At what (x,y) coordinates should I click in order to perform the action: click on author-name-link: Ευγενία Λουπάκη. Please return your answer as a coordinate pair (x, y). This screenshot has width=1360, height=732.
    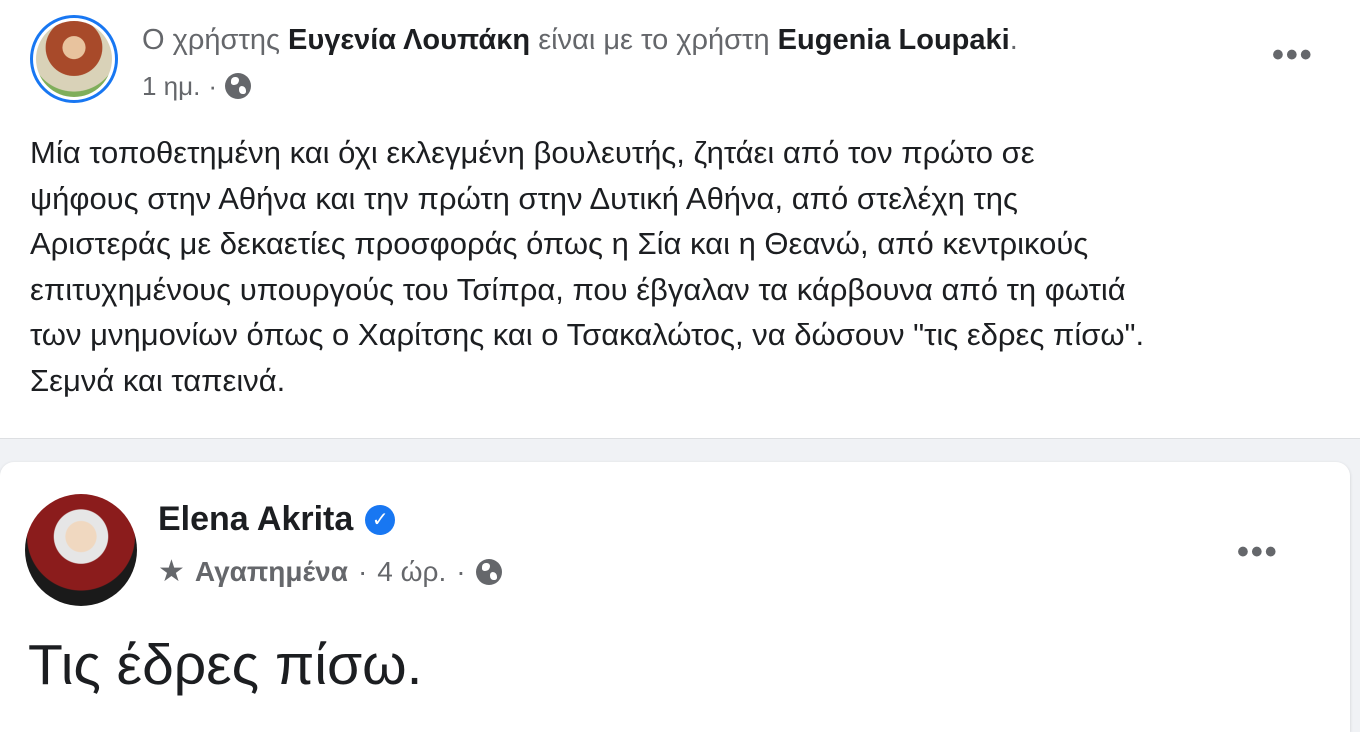
    Looking at the image, I should click on (409, 40).